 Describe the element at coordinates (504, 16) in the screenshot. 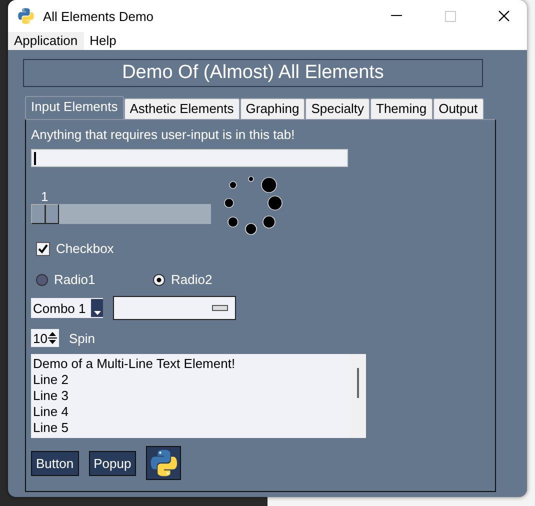

I see `close-icon` at that location.